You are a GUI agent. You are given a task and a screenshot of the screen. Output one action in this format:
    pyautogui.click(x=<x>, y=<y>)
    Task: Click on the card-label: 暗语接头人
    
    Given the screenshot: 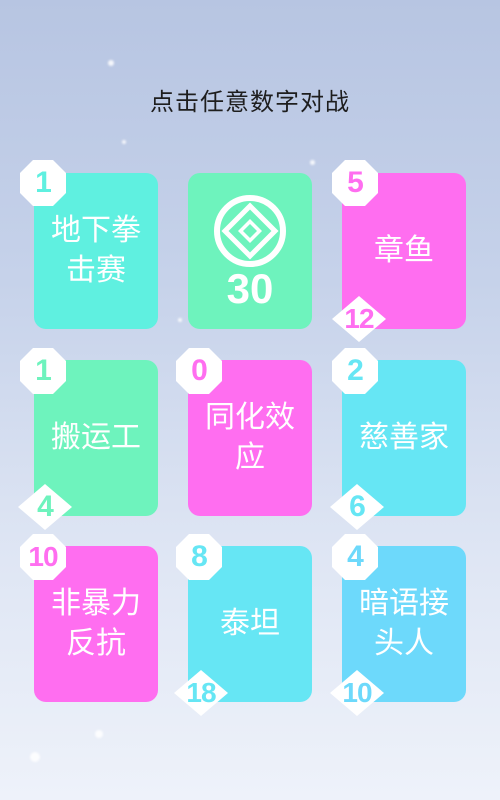 What is the action you would take?
    pyautogui.click(x=404, y=623)
    